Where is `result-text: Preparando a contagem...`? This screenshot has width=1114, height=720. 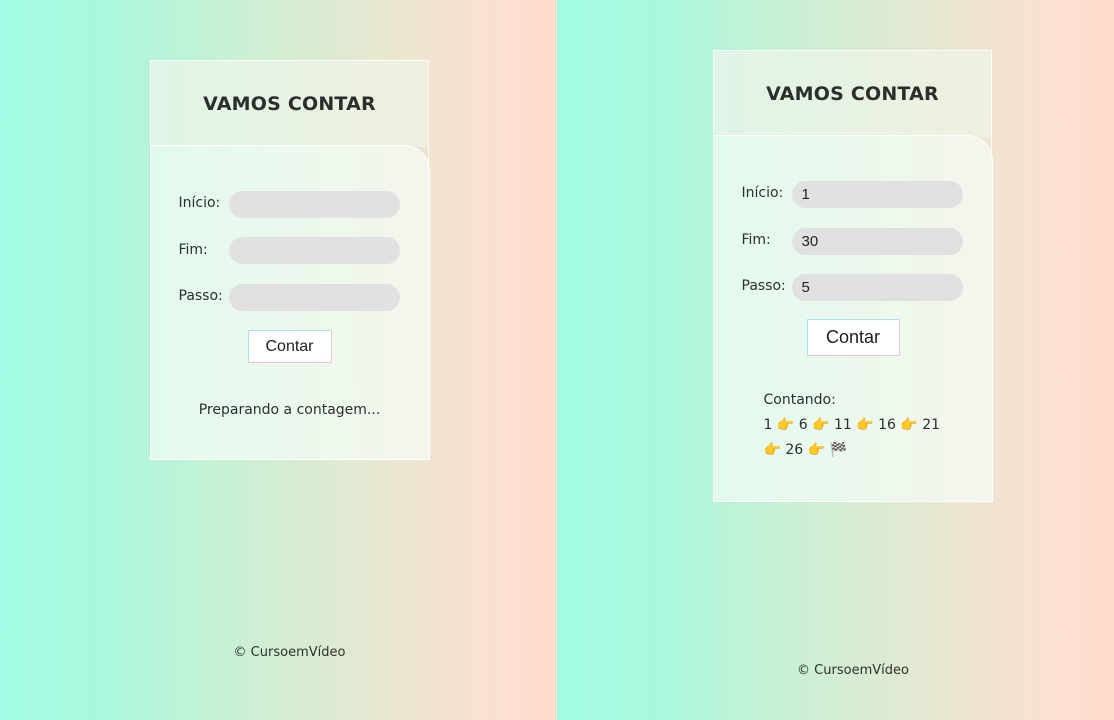
result-text: Preparando a contagem... is located at coordinates (289, 410).